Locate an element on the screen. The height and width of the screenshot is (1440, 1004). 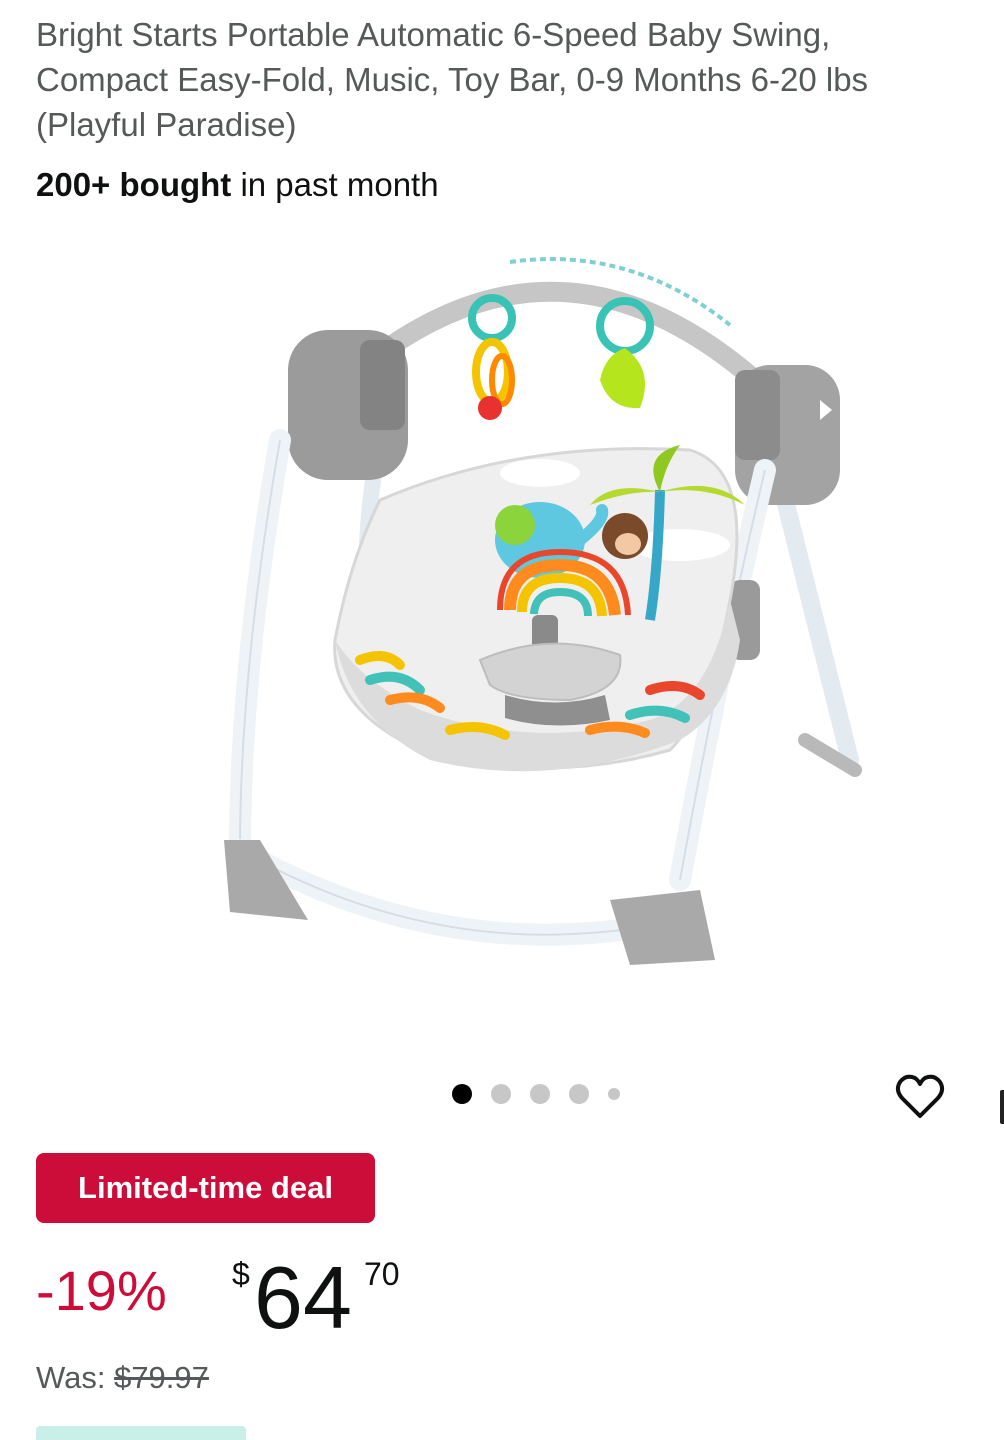
price-fraction: 70 is located at coordinates (382, 1274).